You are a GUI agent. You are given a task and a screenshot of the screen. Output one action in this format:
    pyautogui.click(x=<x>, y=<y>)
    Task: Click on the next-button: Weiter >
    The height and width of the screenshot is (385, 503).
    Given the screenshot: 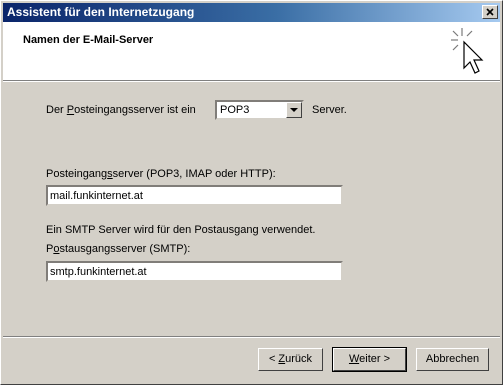 What is the action you would take?
    pyautogui.click(x=369, y=359)
    